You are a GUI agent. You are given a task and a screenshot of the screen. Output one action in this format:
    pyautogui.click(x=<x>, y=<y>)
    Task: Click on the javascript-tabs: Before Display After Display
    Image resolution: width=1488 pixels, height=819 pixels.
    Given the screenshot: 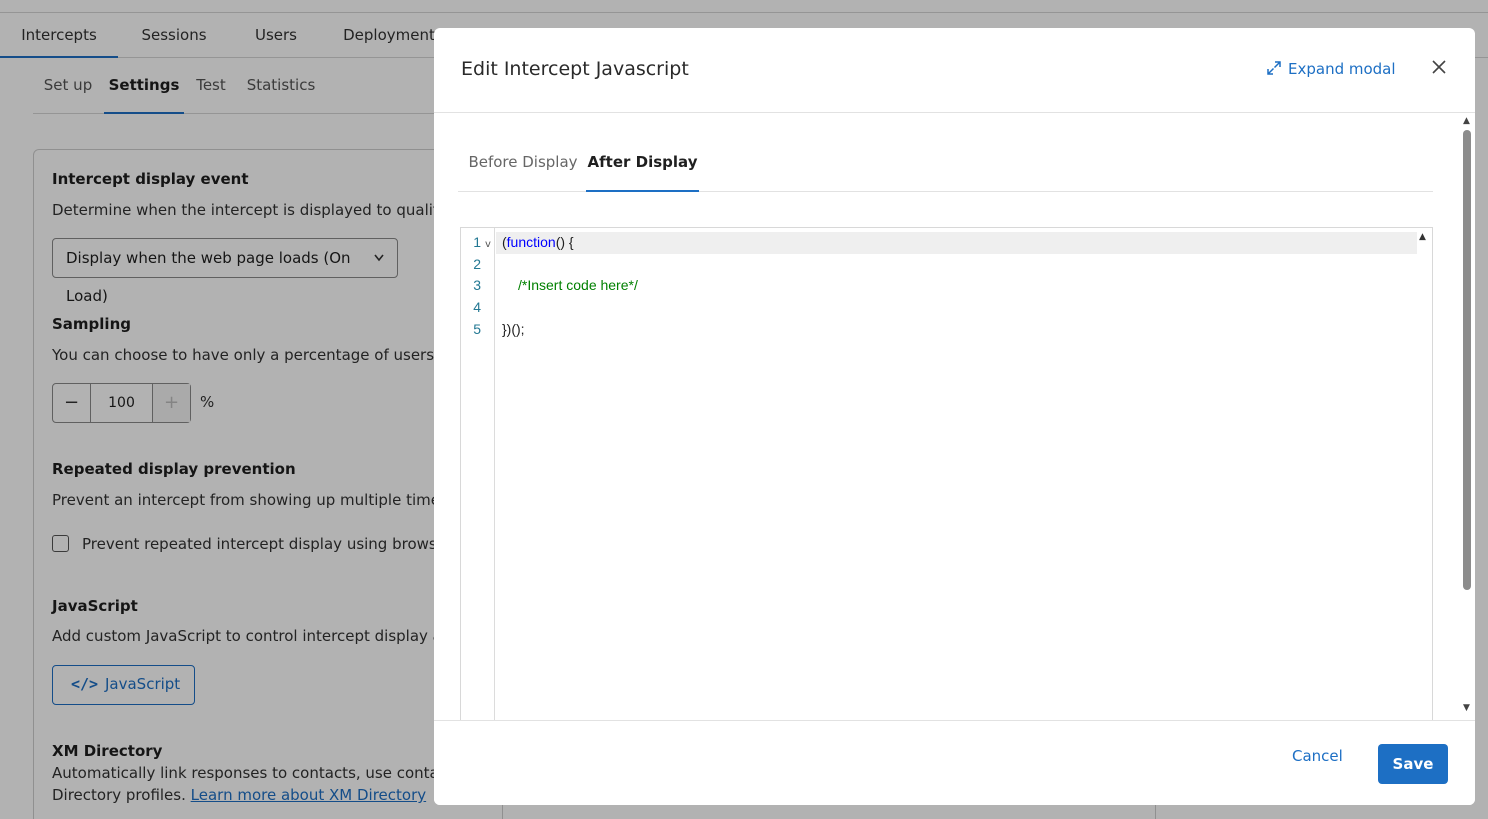 What is the action you would take?
    pyautogui.click(x=945, y=166)
    